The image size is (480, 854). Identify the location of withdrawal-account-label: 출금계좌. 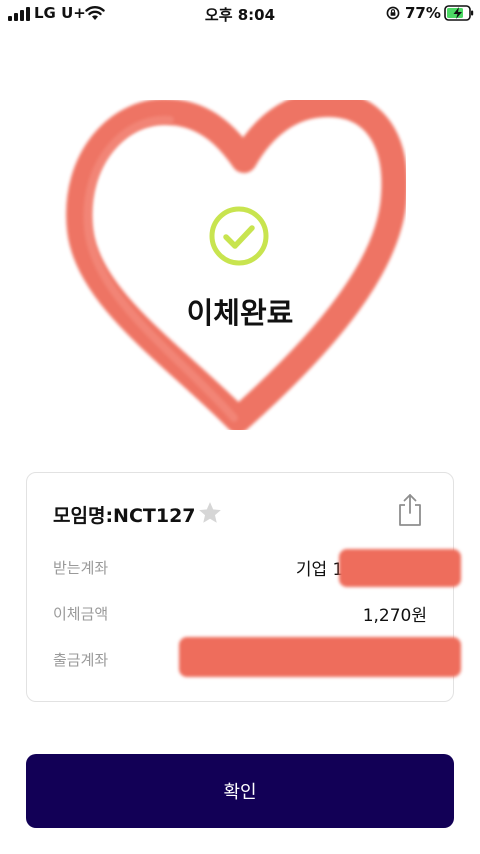
(81, 660).